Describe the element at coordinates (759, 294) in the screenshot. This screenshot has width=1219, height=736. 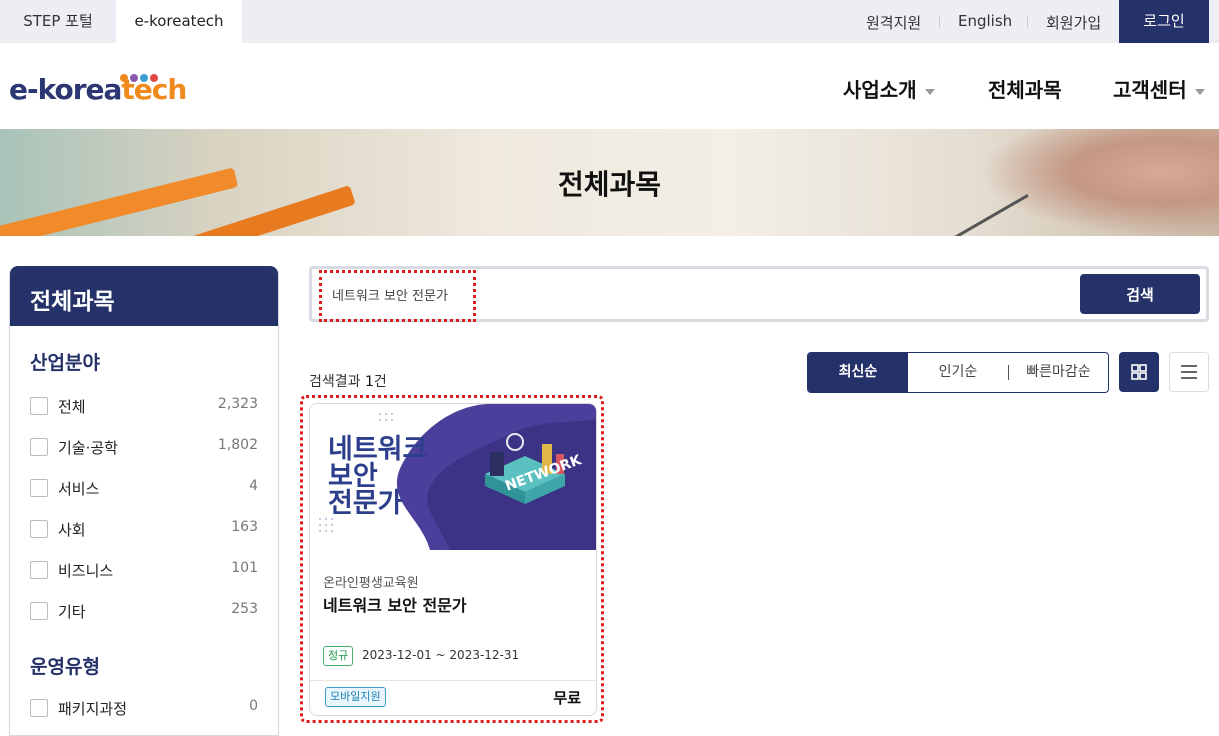
I see `search-bar: 검색` at that location.